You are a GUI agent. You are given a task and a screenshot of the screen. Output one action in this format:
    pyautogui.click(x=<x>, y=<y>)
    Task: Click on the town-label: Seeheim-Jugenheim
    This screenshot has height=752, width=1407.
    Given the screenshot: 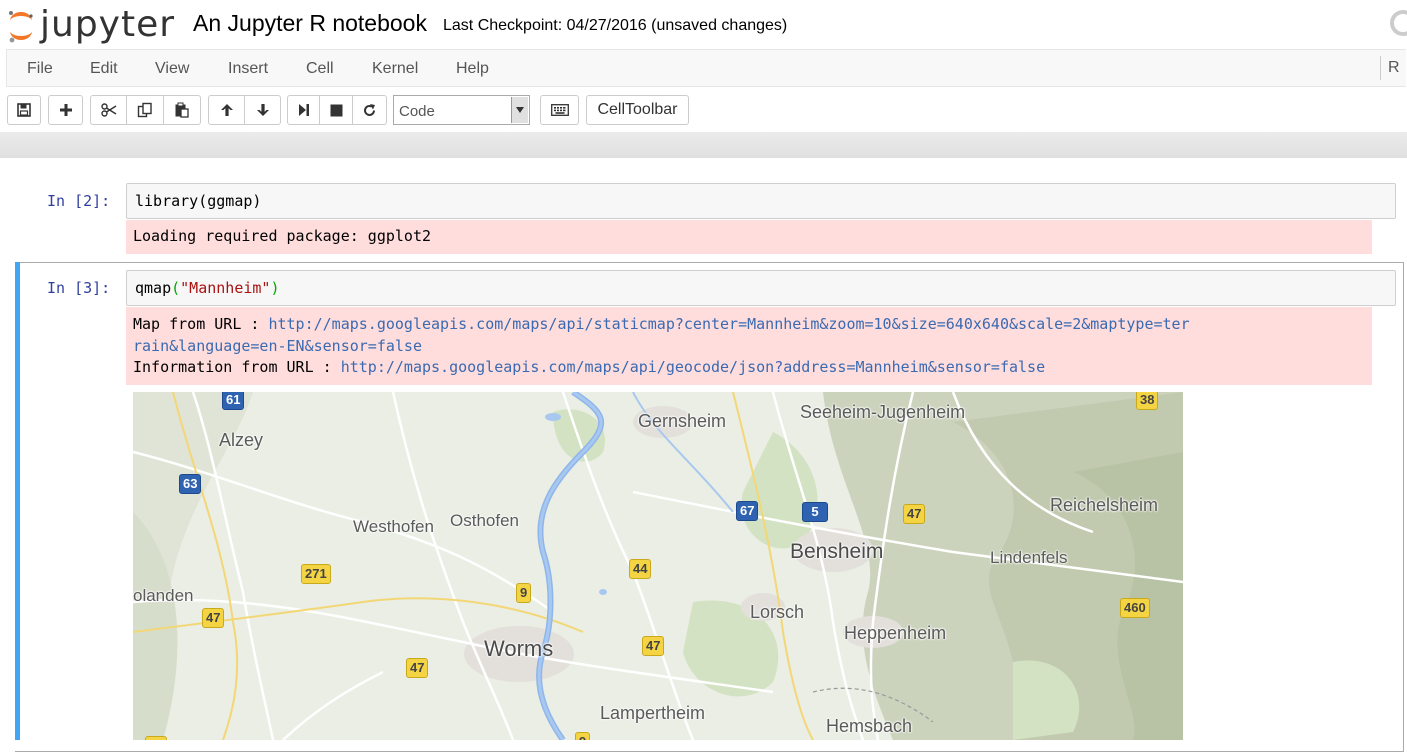 What is the action you would take?
    pyautogui.click(x=883, y=412)
    